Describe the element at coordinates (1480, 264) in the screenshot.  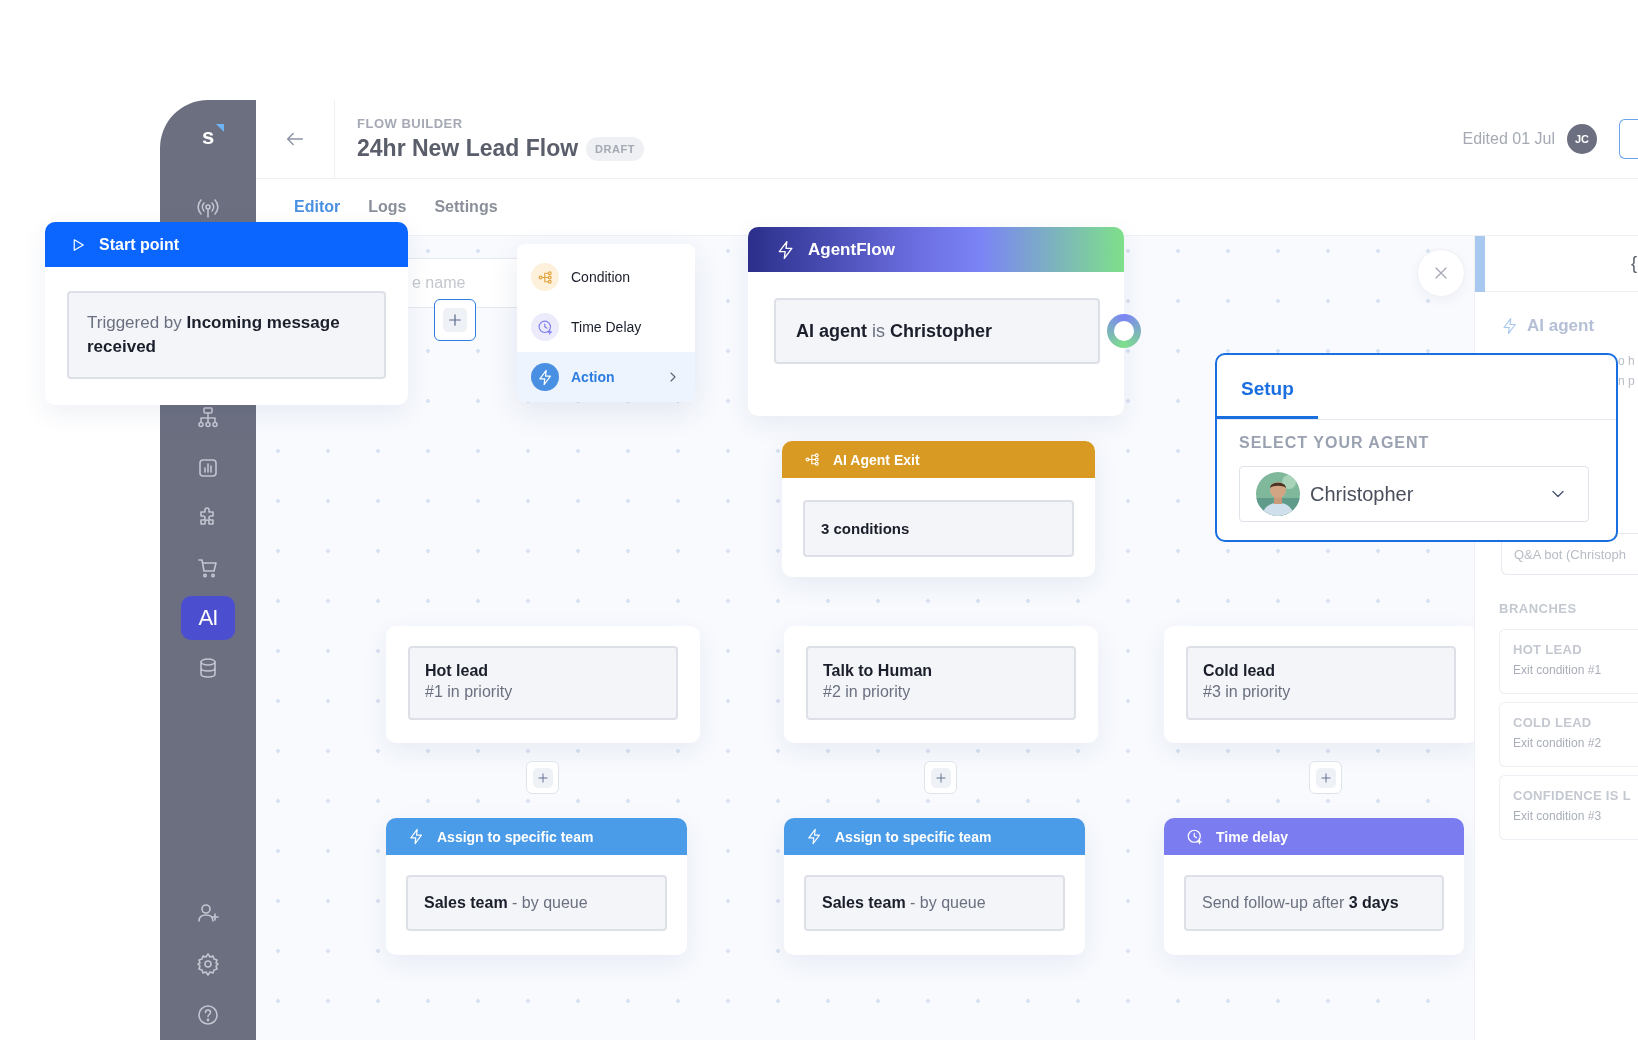
I see `panel-scroll-bar` at that location.